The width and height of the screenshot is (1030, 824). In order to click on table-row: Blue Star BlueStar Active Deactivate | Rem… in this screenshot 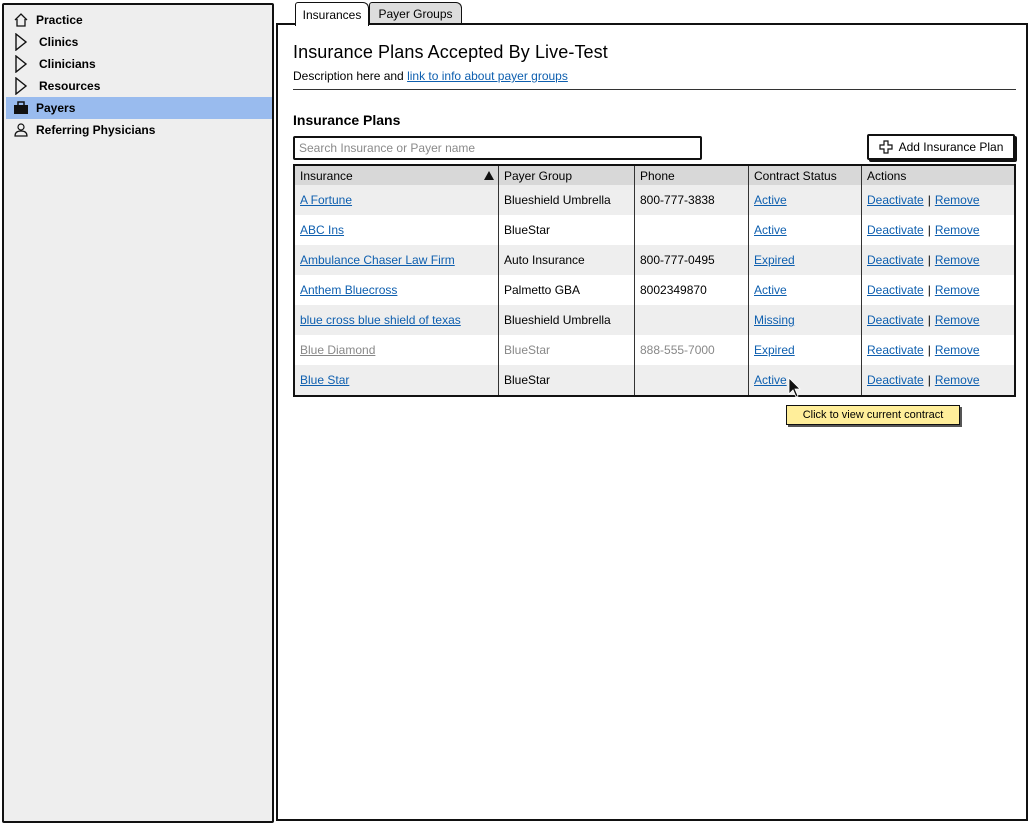, I will do `click(654, 380)`.